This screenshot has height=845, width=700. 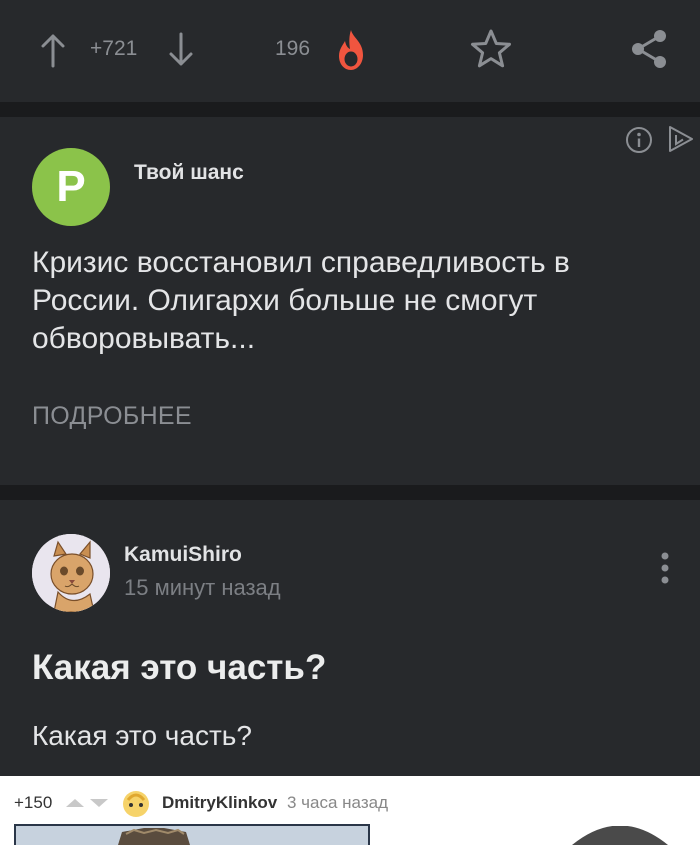 I want to click on embedded-circle-button-icon, so click(x=620, y=835).